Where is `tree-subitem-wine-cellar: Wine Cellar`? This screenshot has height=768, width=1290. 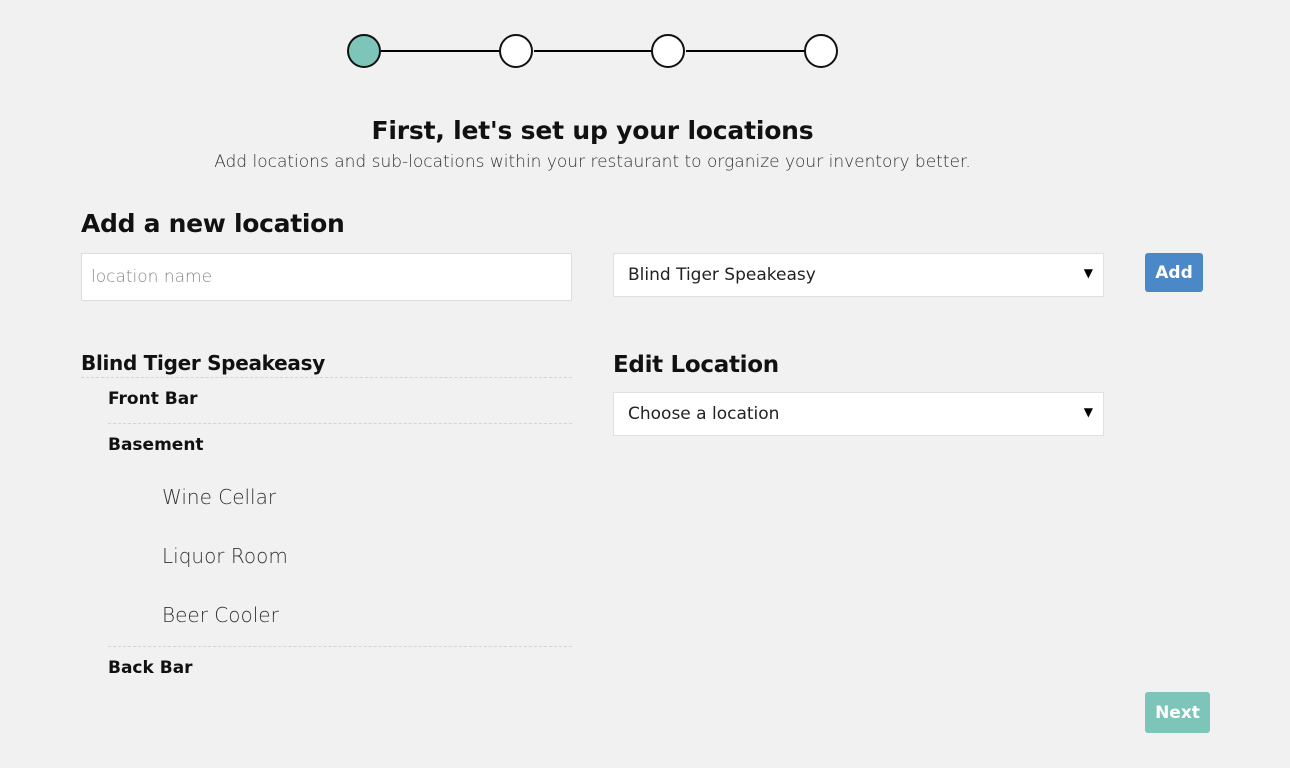
tree-subitem-wine-cellar: Wine Cellar is located at coordinates (219, 497).